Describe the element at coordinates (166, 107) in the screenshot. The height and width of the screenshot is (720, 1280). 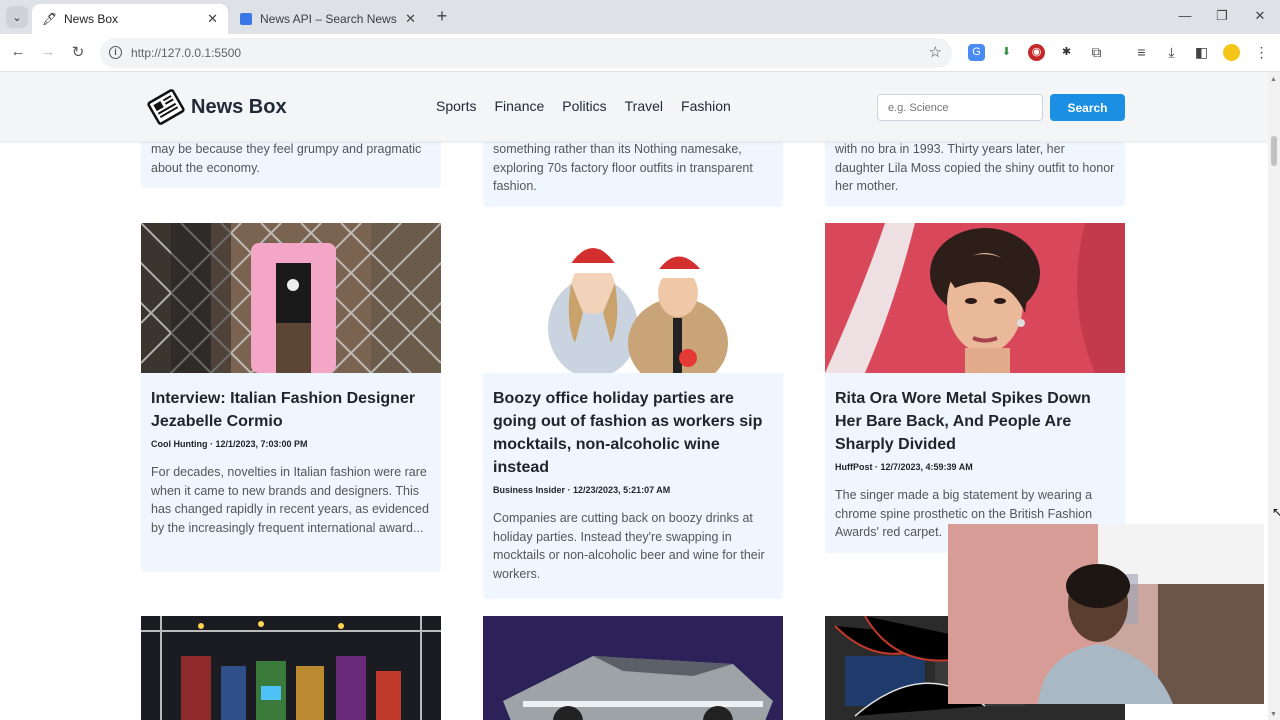
I see `newspaper-logo-icon` at that location.